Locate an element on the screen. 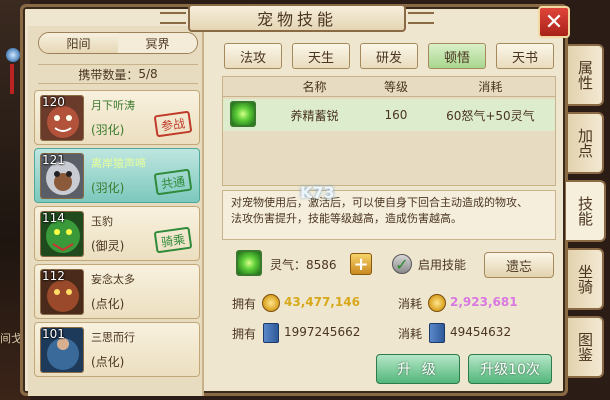  tab-yangjian: 阳间 is located at coordinates (78, 43).